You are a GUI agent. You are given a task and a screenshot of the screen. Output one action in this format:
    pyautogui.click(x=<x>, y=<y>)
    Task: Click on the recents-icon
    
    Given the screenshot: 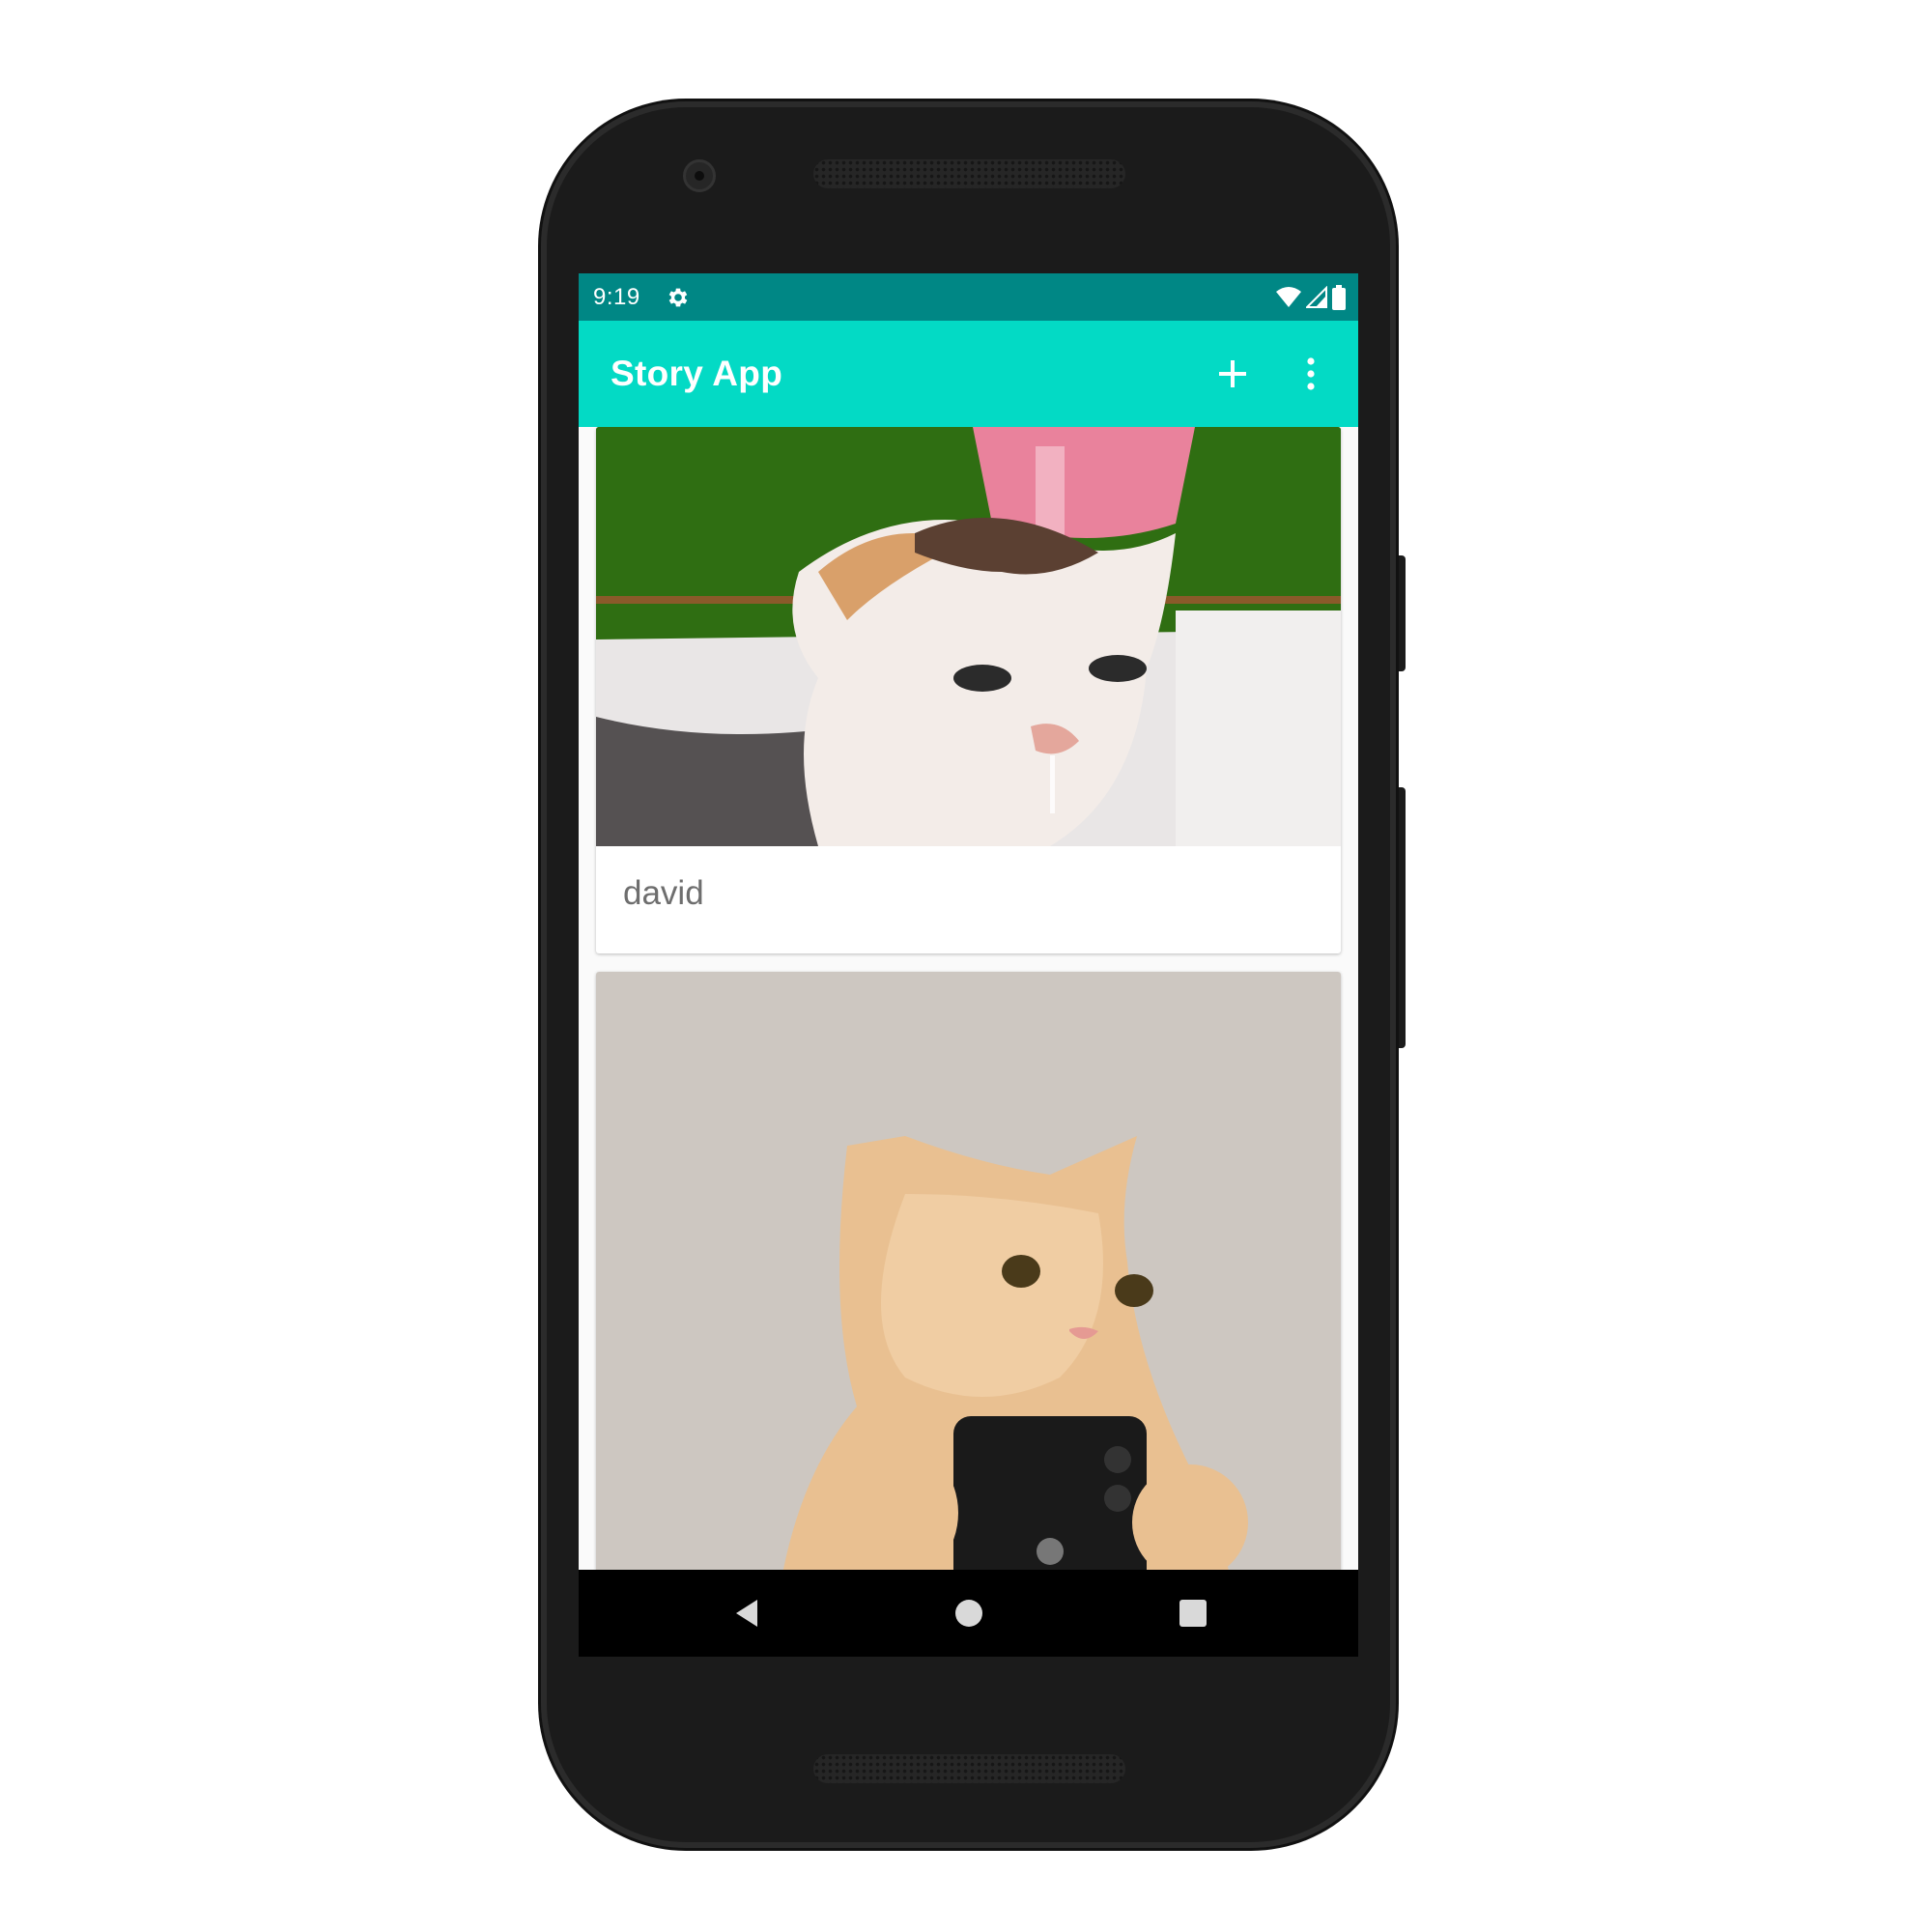 What is the action you would take?
    pyautogui.click(x=1193, y=1613)
    